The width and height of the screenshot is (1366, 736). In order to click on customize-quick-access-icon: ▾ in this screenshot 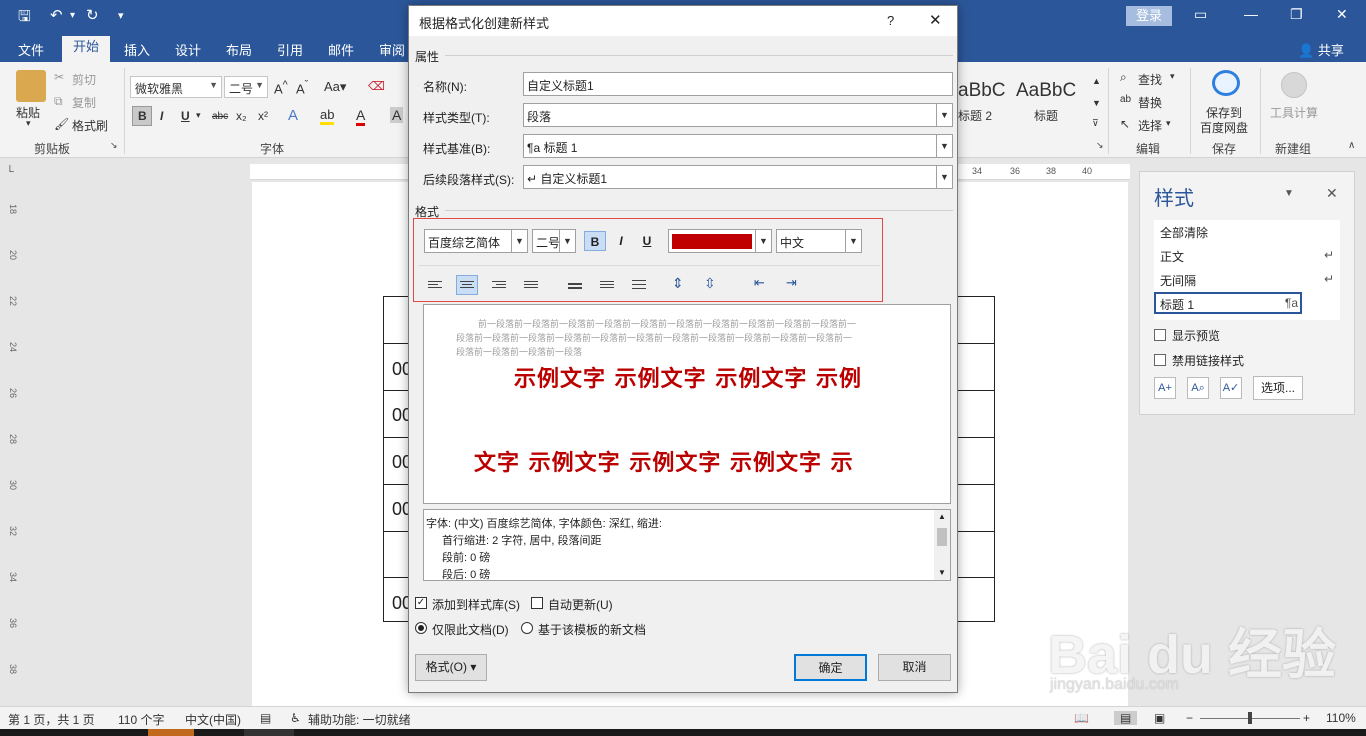, I will do `click(121, 15)`.